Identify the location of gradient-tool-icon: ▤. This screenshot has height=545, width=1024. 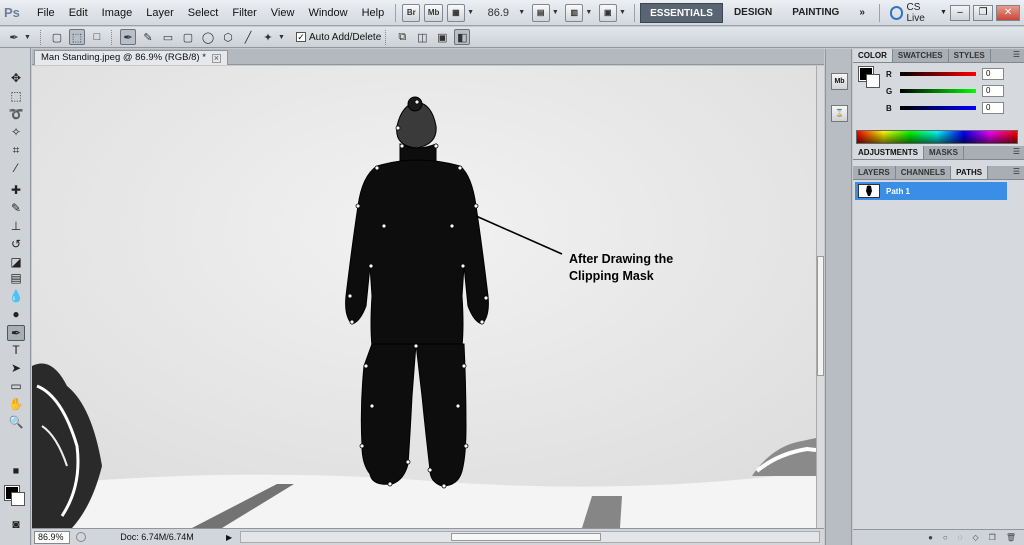
(16, 278).